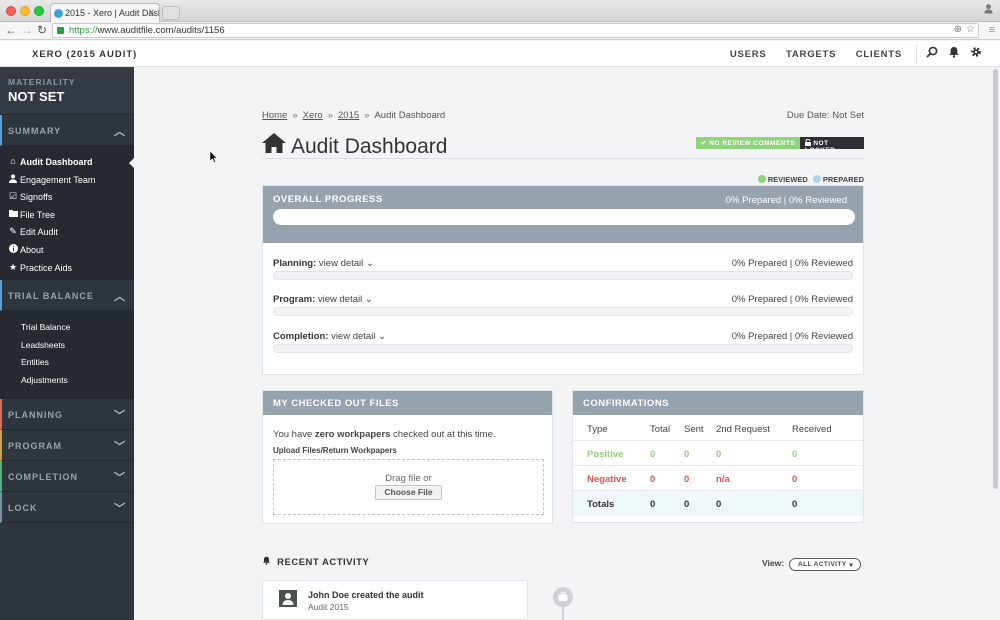  I want to click on planning-progress-bar, so click(563, 275).